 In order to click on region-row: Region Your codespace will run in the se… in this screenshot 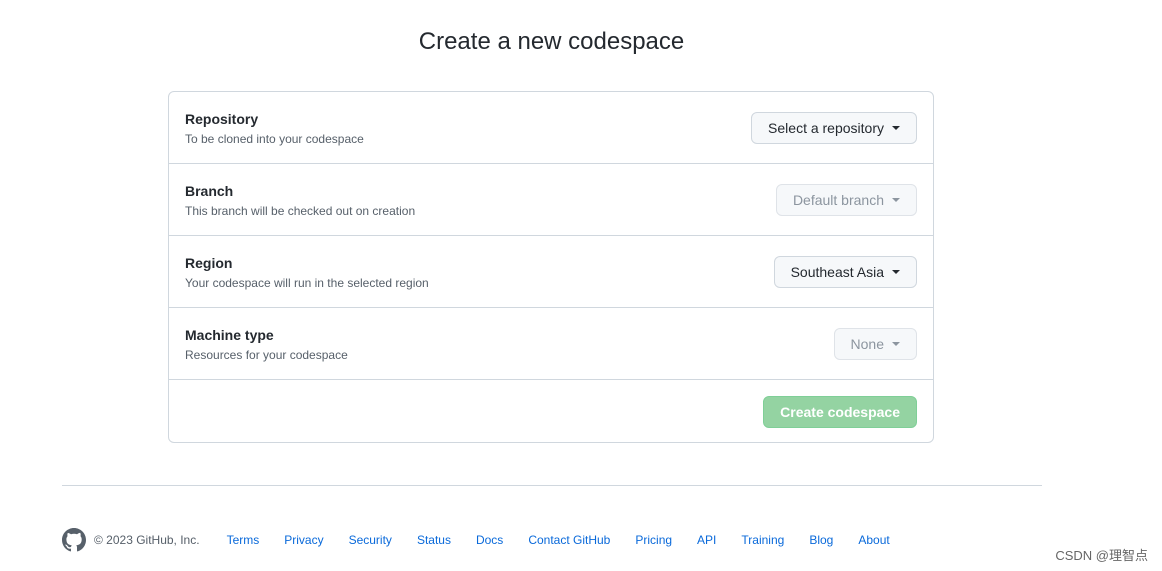, I will do `click(551, 272)`.